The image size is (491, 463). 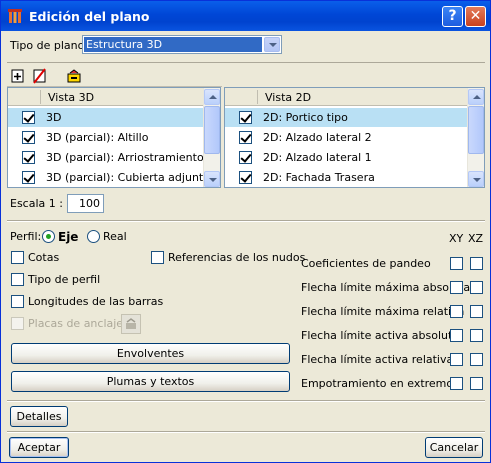 I want to click on coef-row-label: Flecha límite máxima relativa, so click(x=383, y=311).